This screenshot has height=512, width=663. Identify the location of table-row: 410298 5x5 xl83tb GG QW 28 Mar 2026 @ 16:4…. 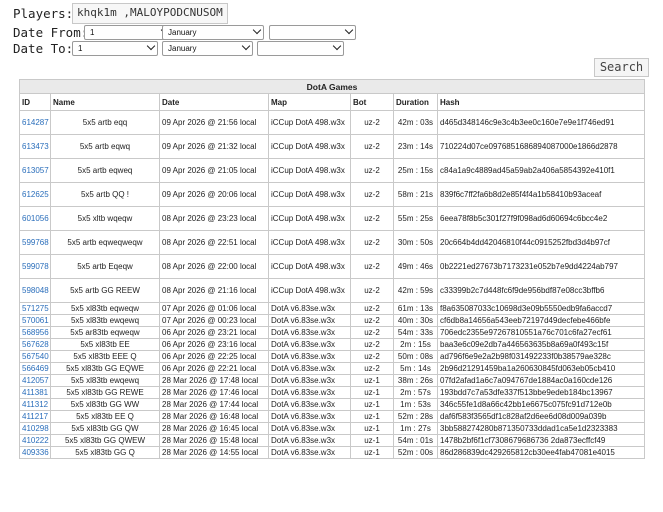
(332, 428).